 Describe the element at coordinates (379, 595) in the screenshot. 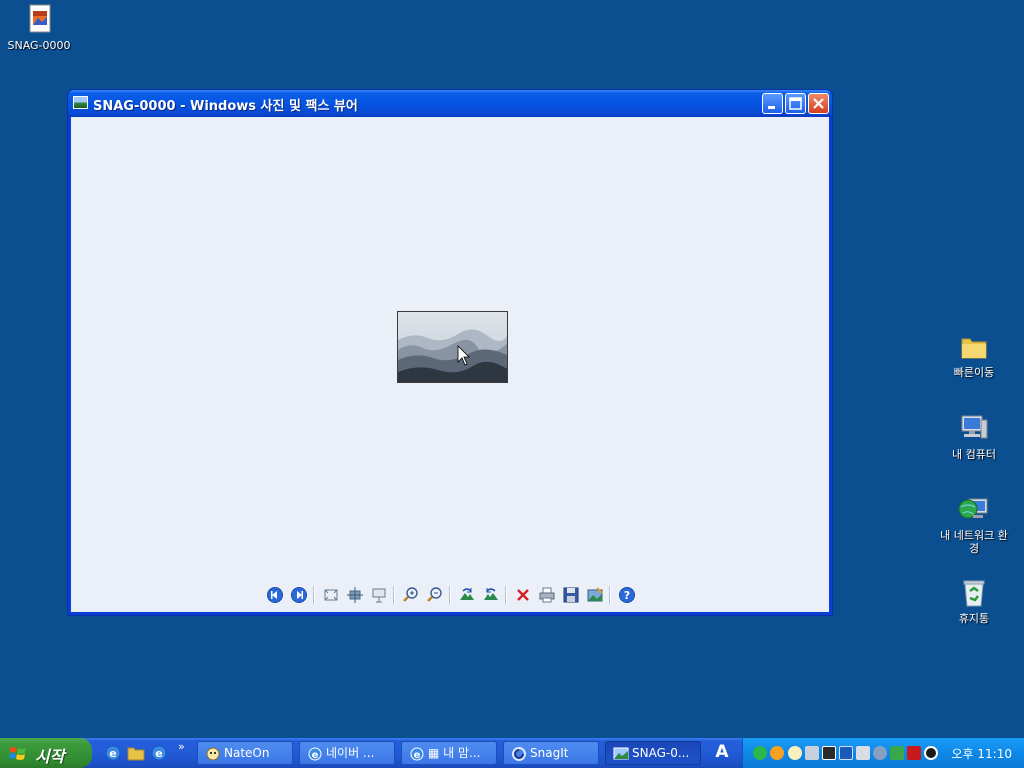

I see `slide-show-icon` at that location.